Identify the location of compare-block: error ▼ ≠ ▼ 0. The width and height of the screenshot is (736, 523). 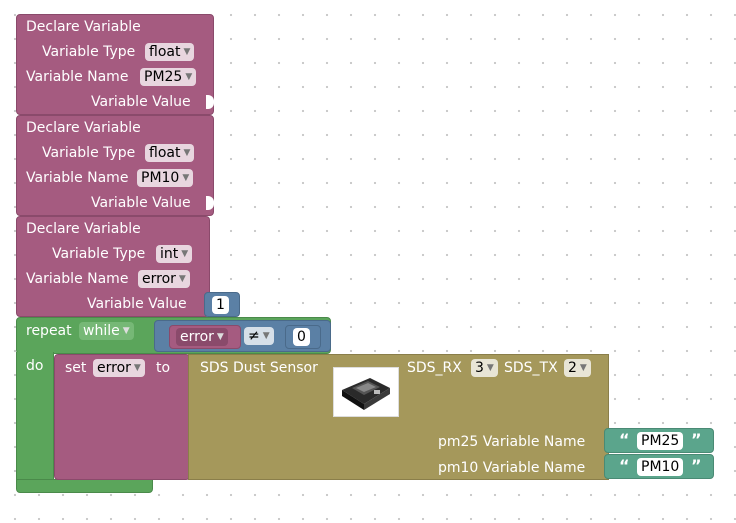
(242, 336).